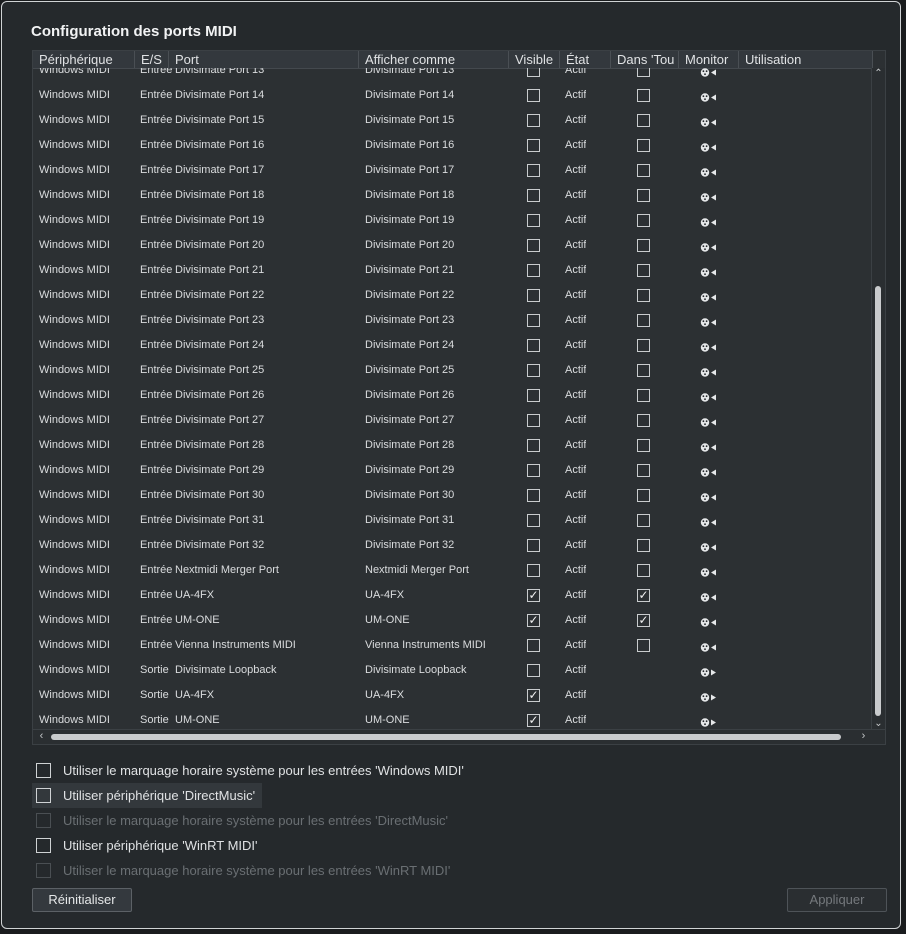 The image size is (906, 934). Describe the element at coordinates (878, 723) in the screenshot. I see `chevron-down-icon: ⌄` at that location.